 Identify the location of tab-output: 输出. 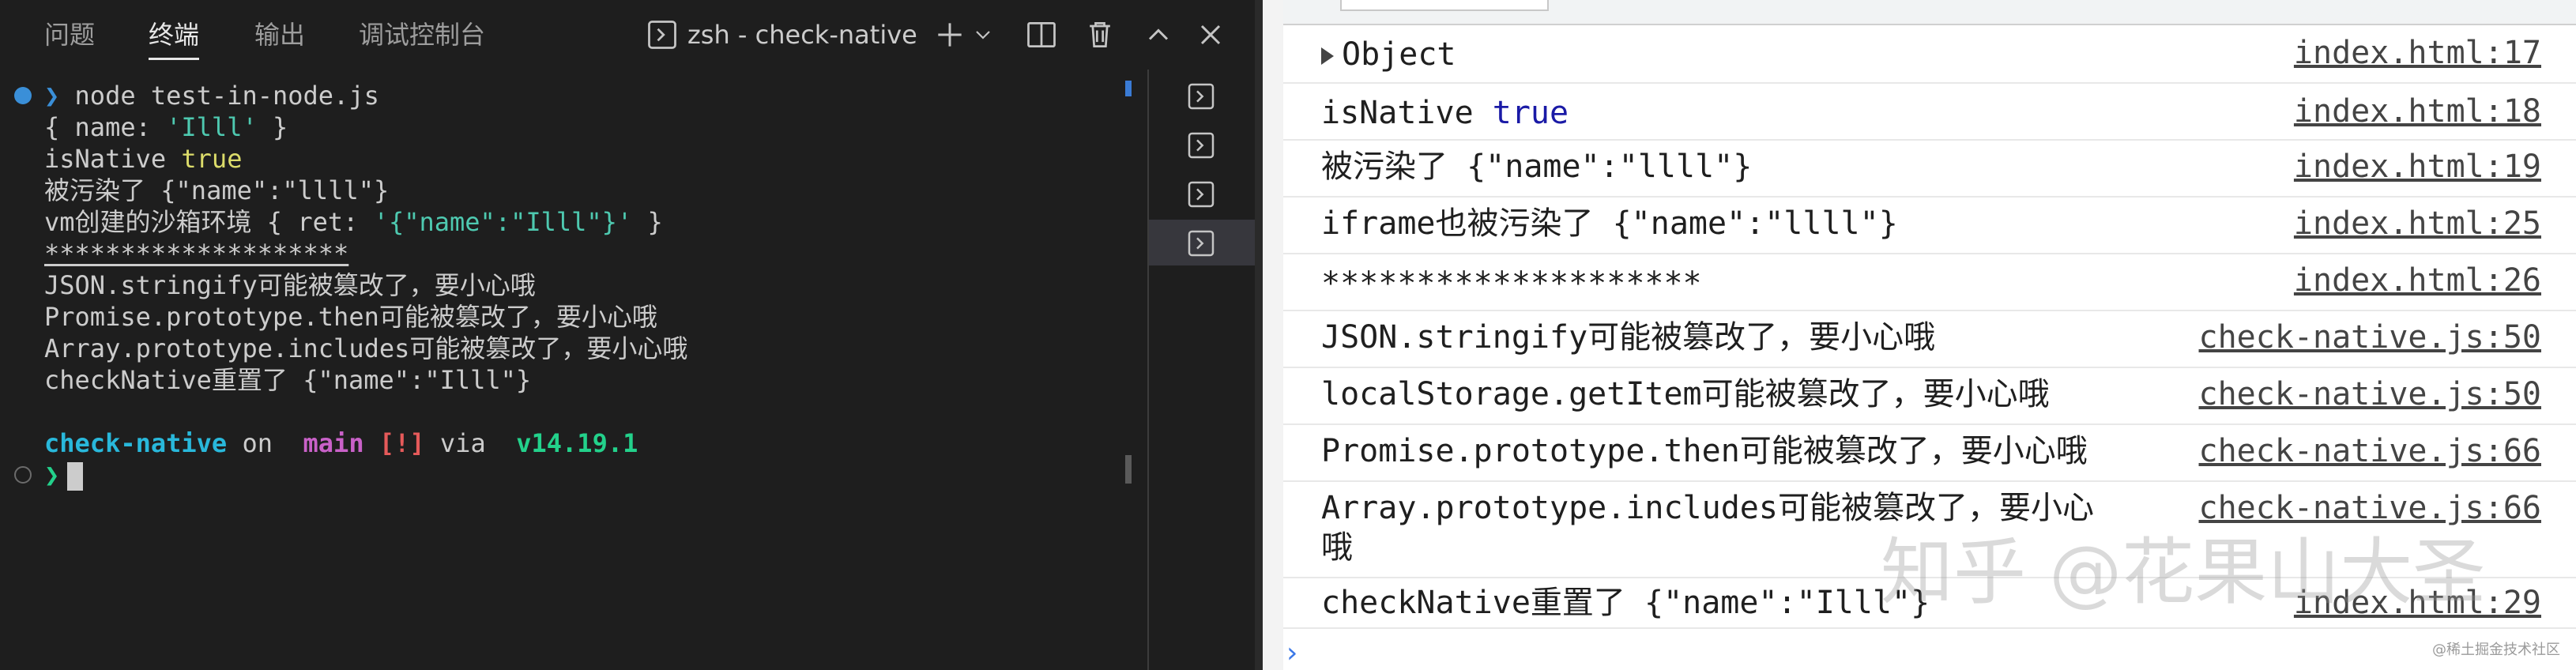
(279, 35).